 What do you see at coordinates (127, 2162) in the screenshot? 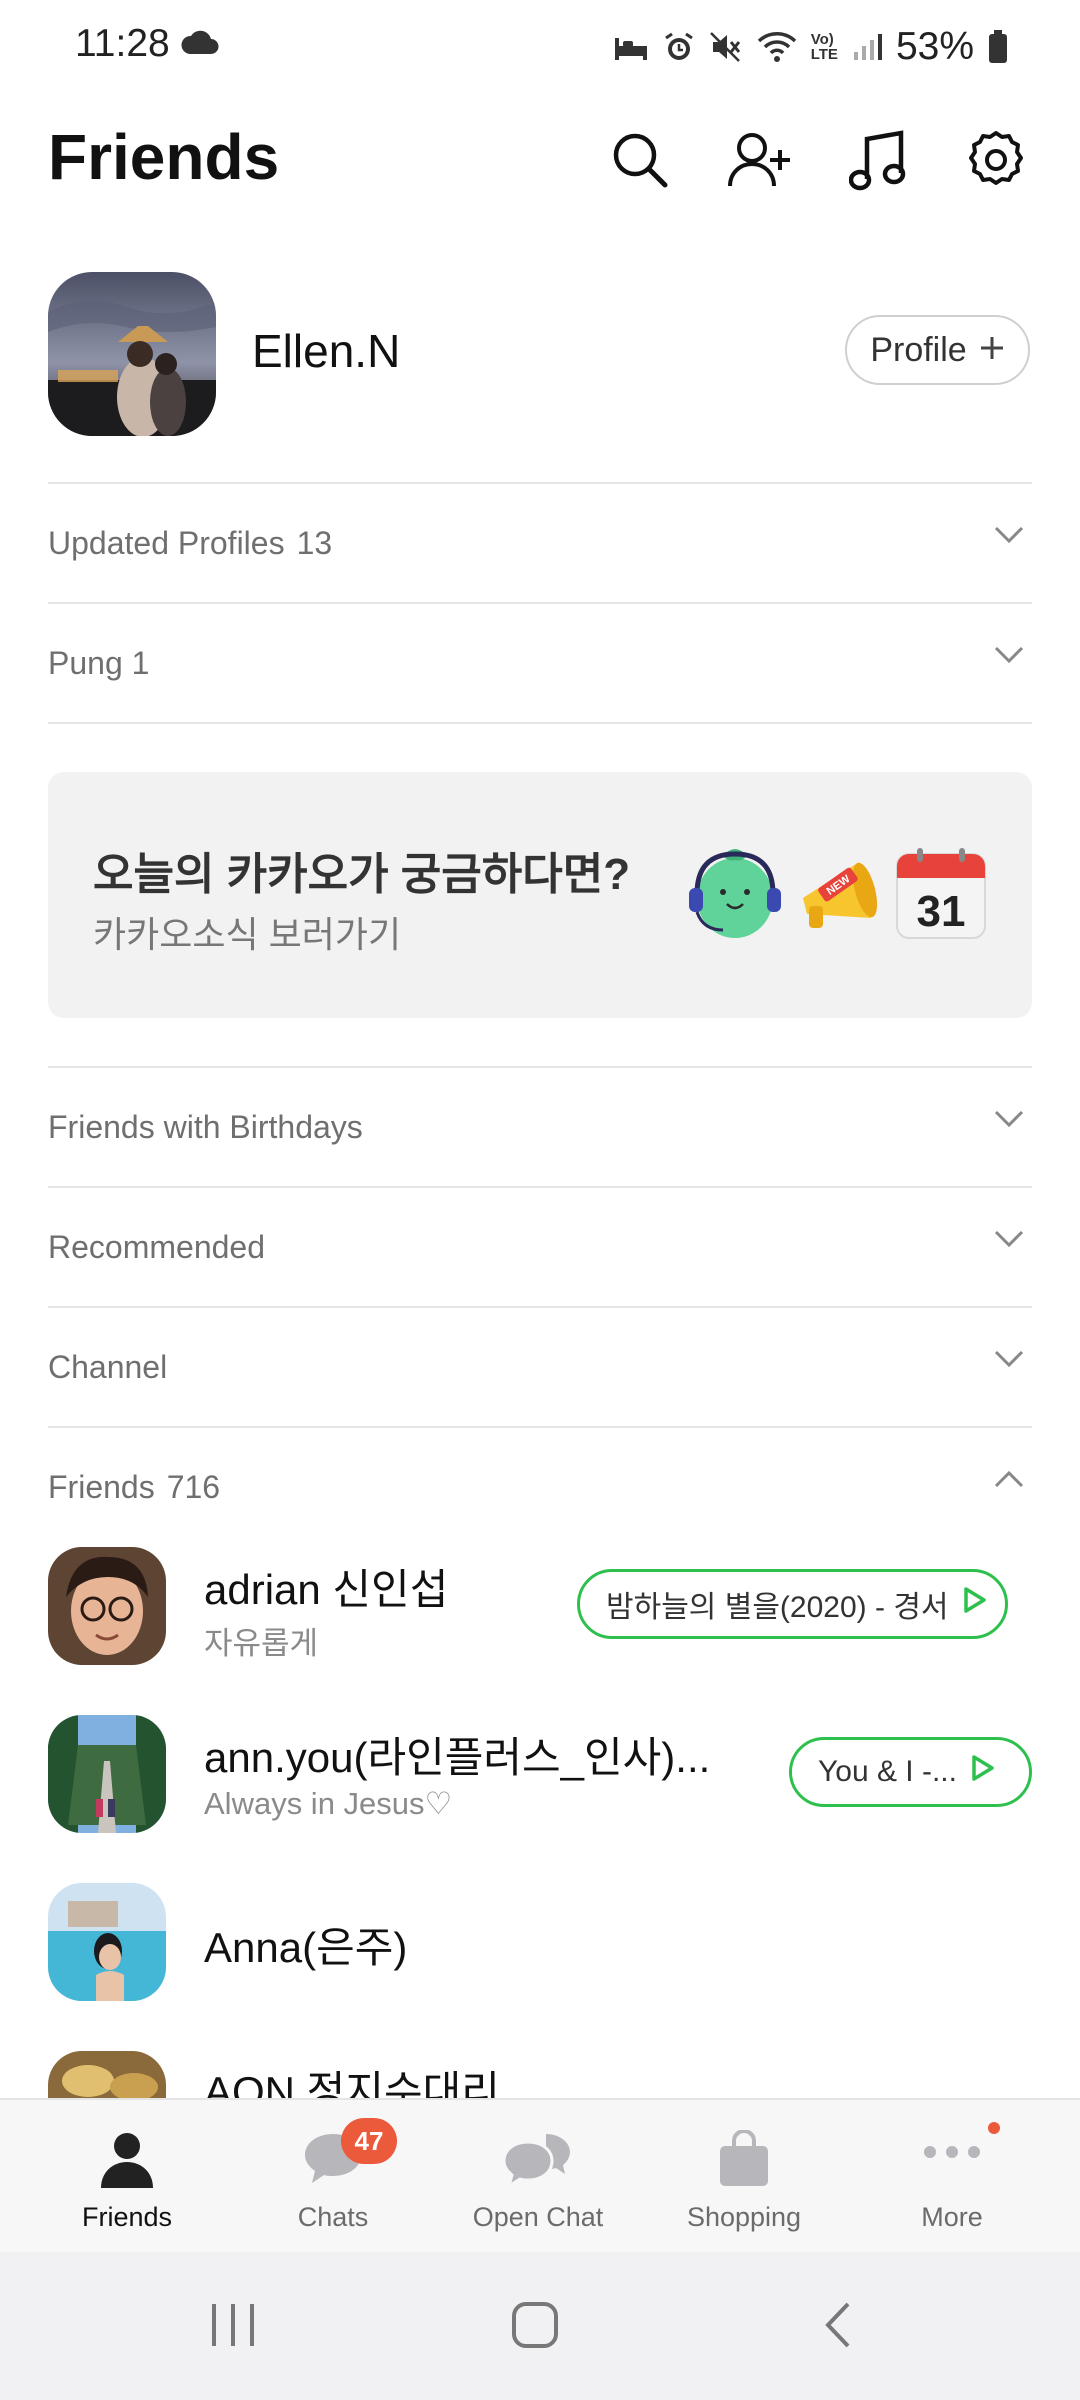
I see `person-icon` at bounding box center [127, 2162].